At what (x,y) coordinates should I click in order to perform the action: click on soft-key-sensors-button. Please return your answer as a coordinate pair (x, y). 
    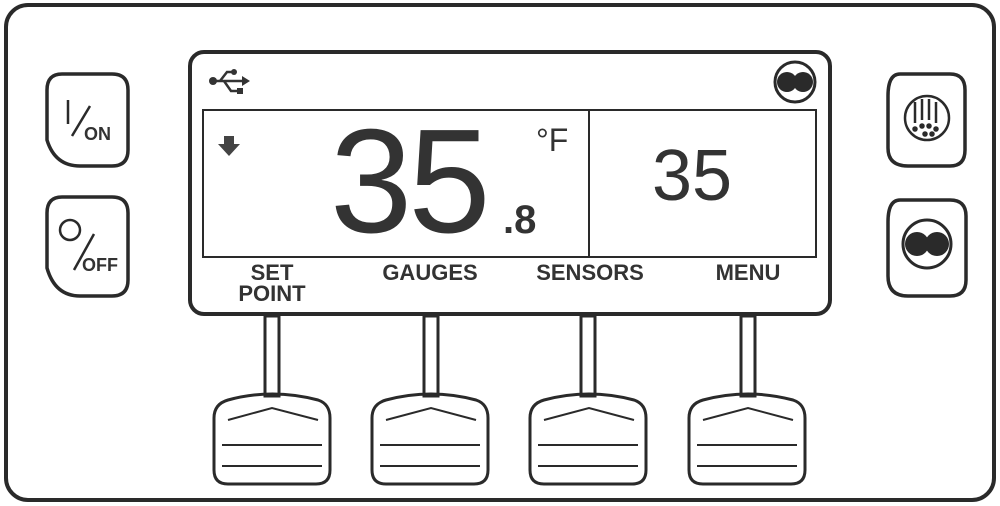
    Looking at the image, I should click on (588, 438).